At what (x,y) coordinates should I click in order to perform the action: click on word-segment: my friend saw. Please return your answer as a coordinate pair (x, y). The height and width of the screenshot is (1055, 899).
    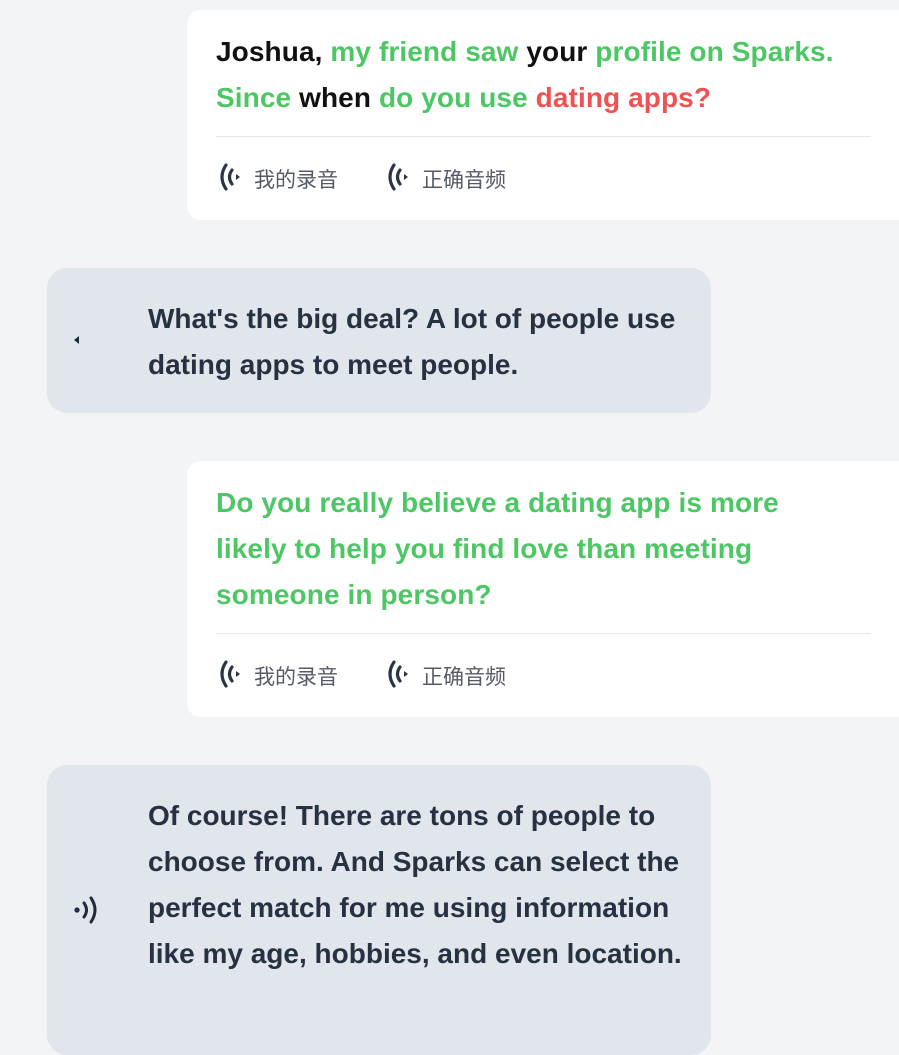
    Looking at the image, I should click on (424, 51).